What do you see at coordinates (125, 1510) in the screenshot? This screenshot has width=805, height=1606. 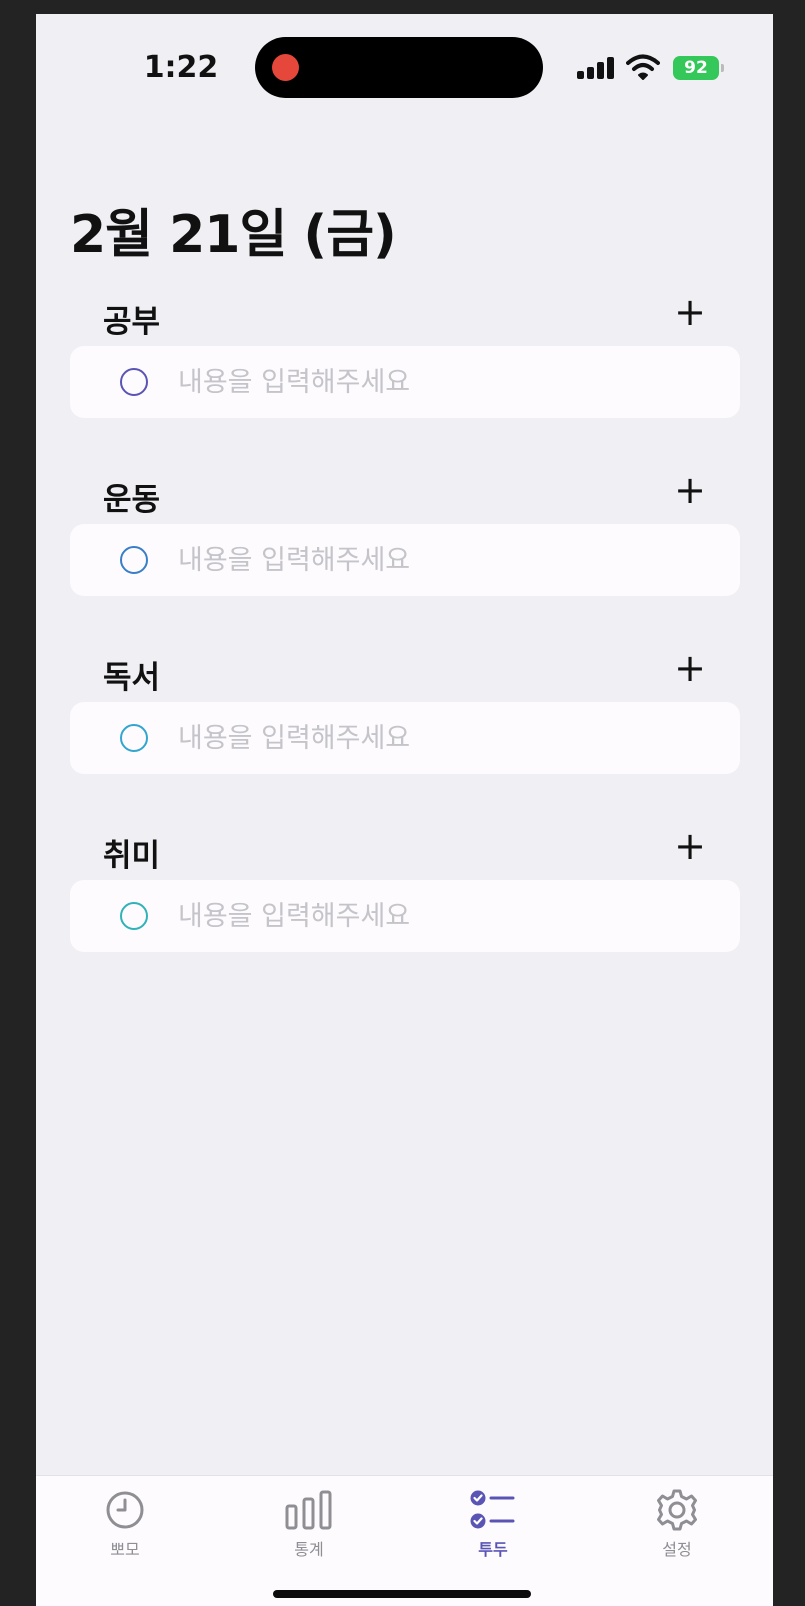 I see `clock-icon` at bounding box center [125, 1510].